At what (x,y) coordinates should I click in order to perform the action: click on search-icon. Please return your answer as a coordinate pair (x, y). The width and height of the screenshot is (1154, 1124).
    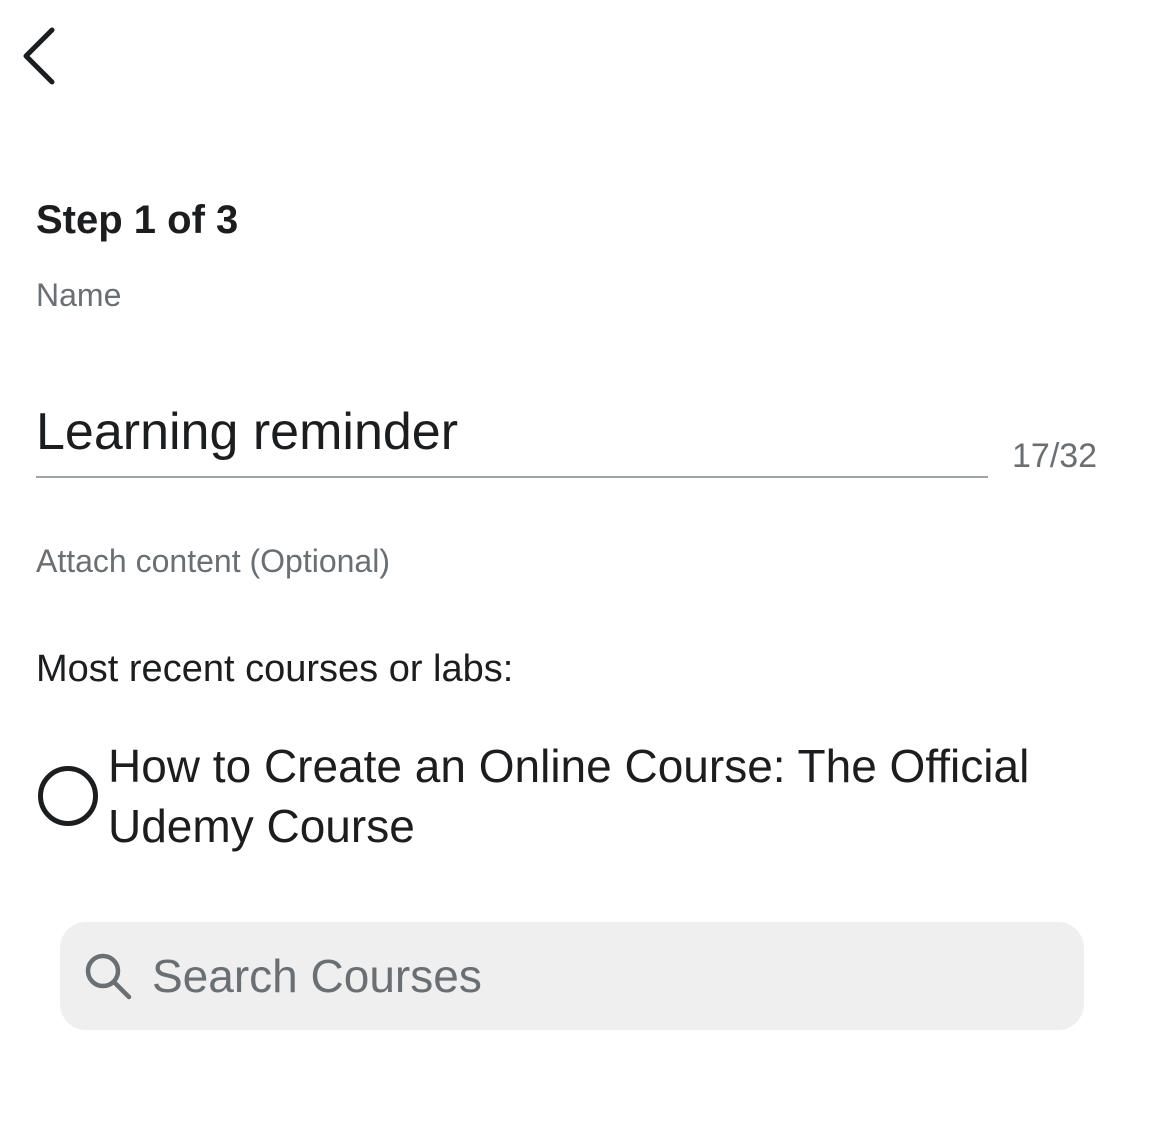
    Looking at the image, I should click on (108, 976).